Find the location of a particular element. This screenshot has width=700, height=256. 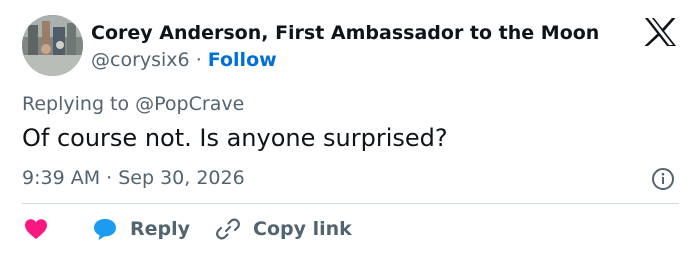

author-handle: @corysix6 is located at coordinates (140, 60).